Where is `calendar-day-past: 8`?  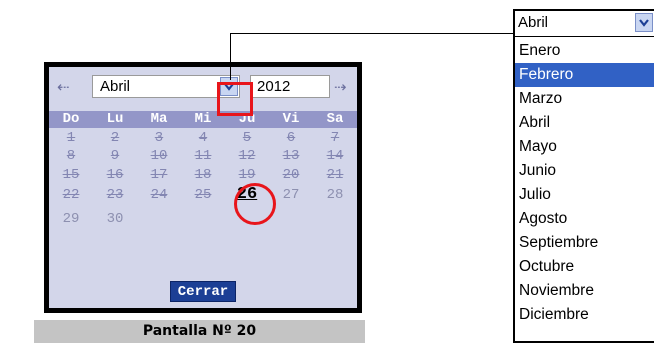
calendar-day-past: 8 is located at coordinates (71, 156).